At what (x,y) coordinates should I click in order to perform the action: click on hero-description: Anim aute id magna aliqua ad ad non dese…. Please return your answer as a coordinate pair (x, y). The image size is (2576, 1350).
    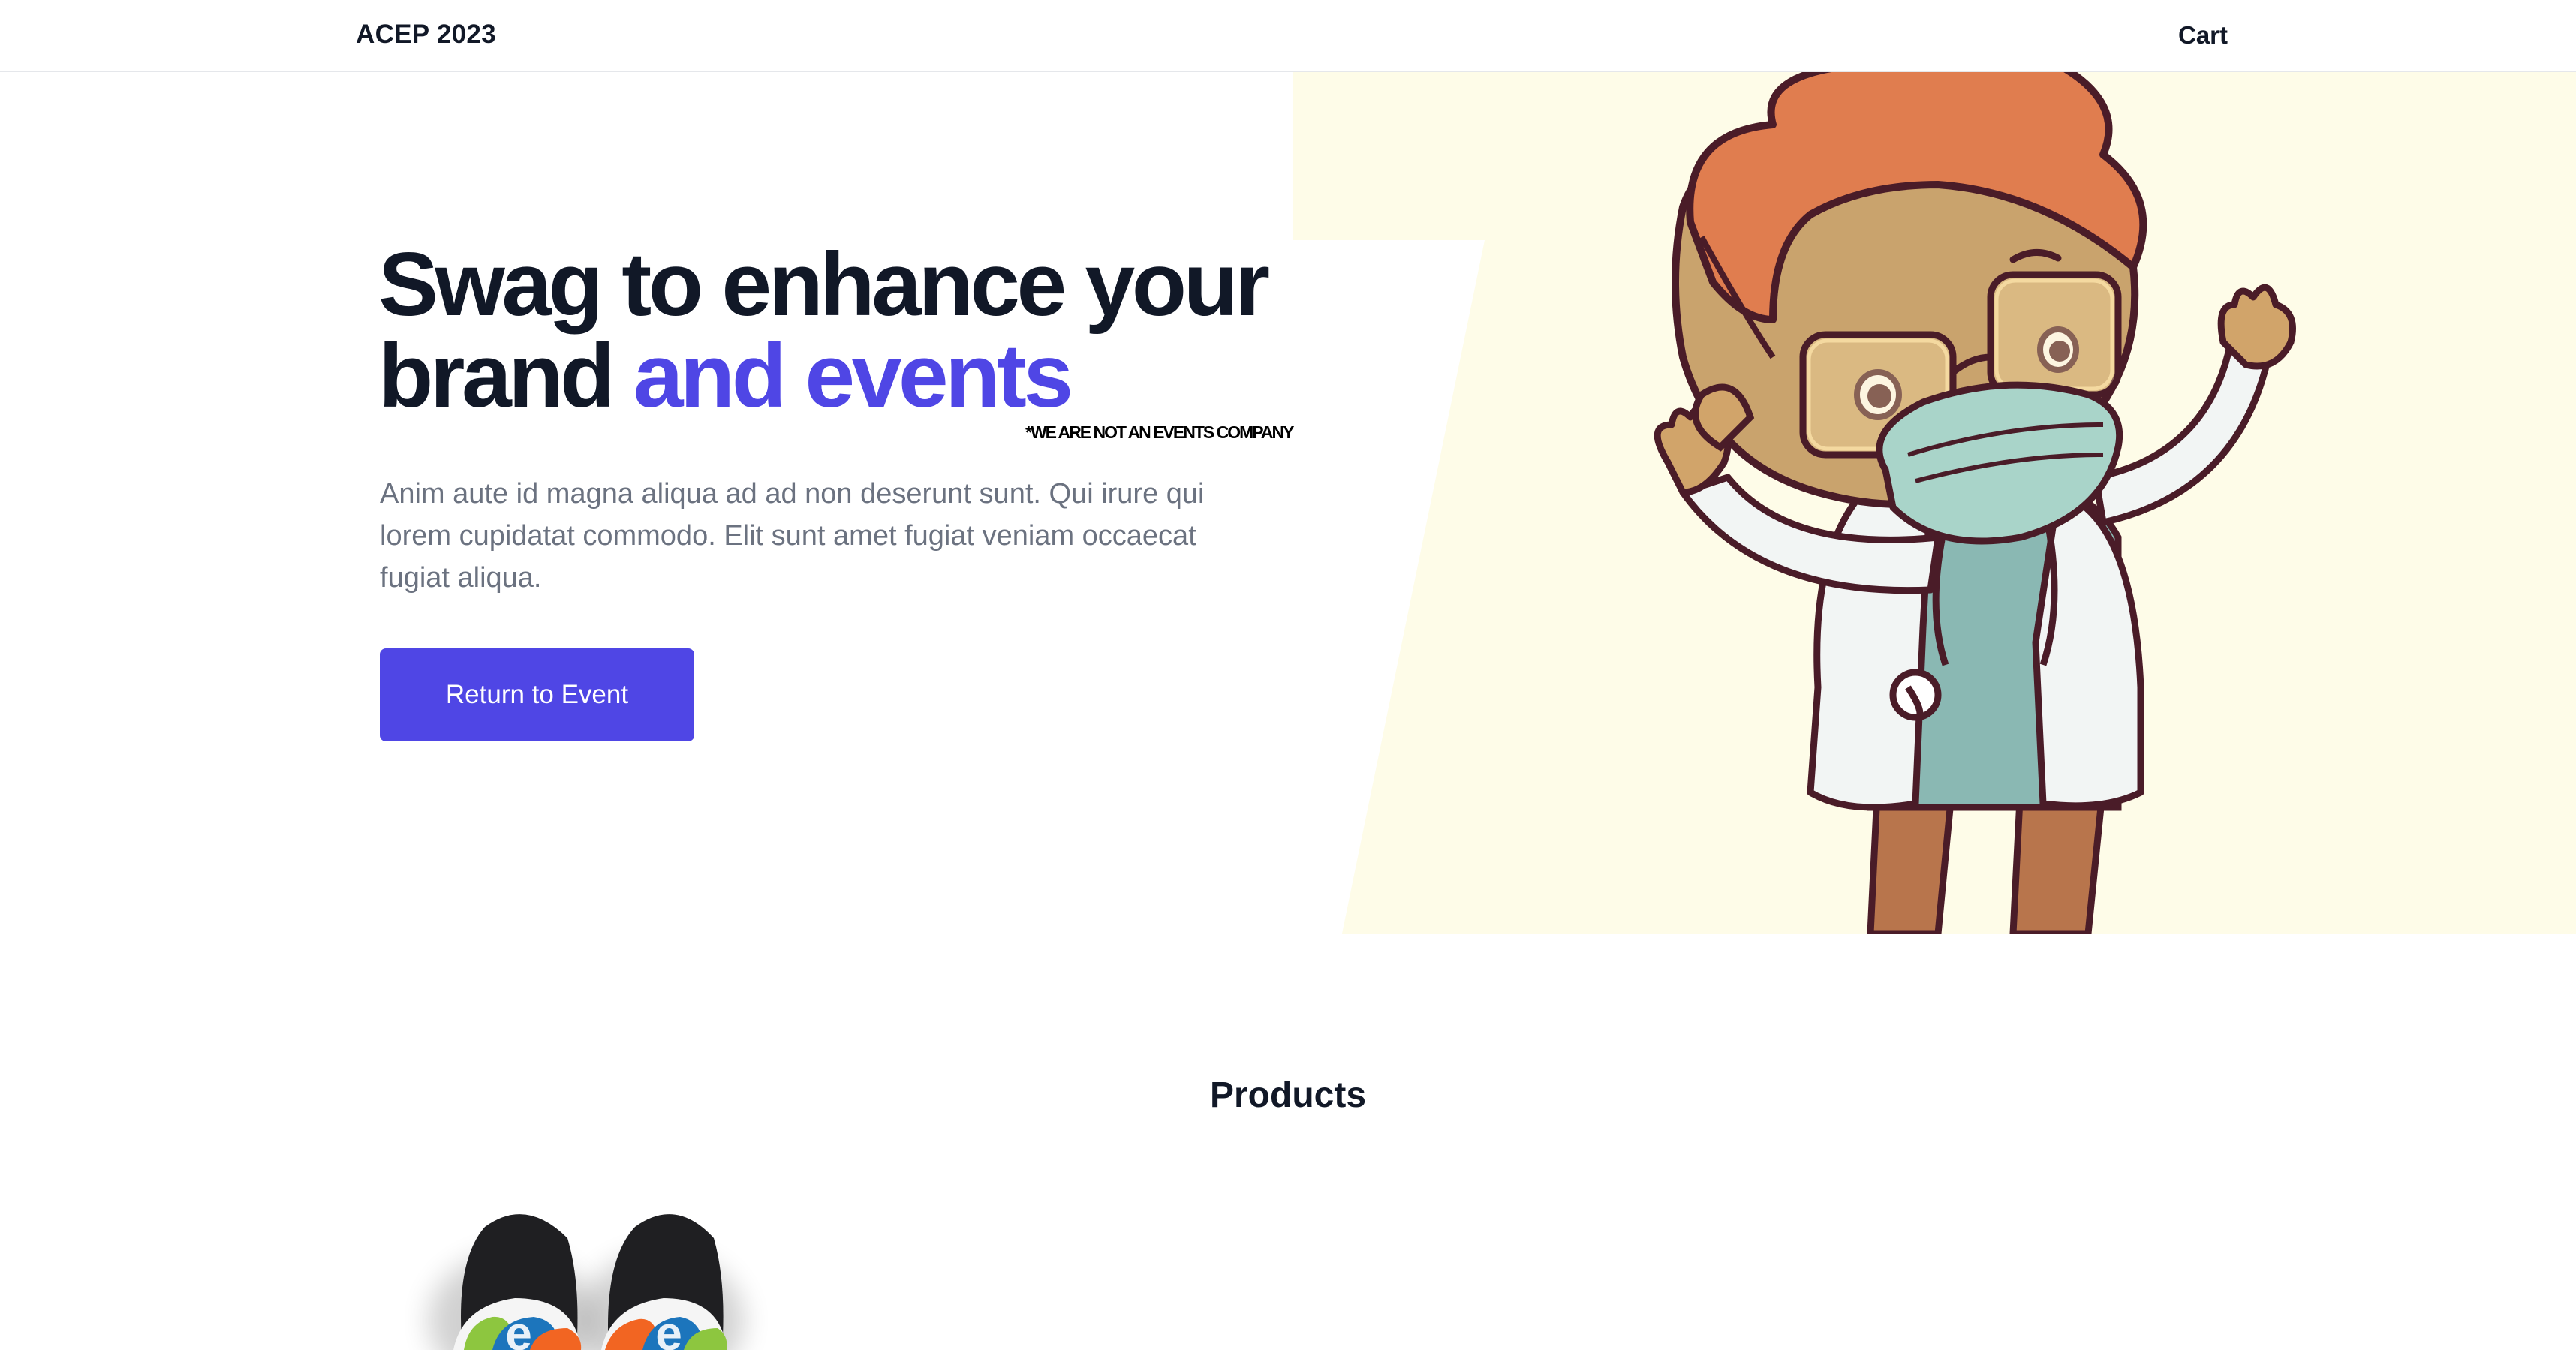
    Looking at the image, I should click on (792, 536).